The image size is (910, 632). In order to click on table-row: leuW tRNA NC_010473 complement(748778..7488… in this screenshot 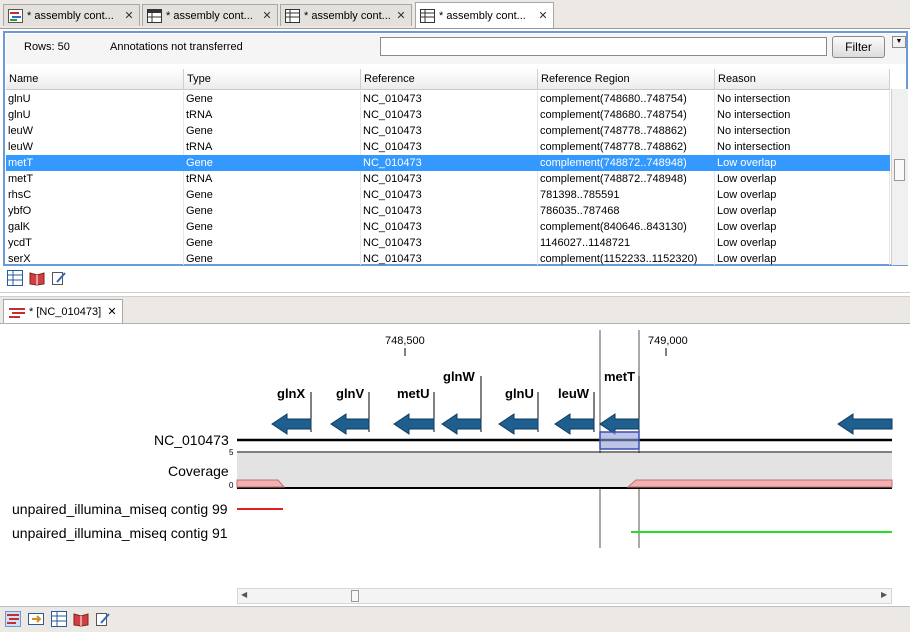, I will do `click(448, 147)`.